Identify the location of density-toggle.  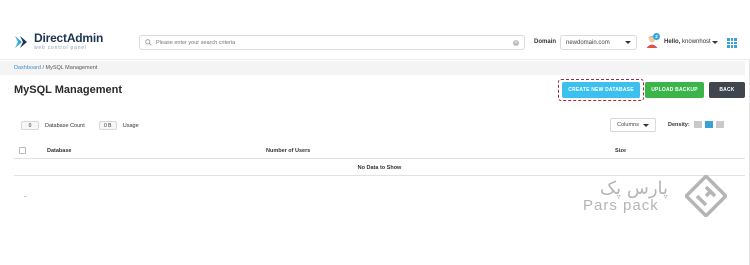
(709, 124).